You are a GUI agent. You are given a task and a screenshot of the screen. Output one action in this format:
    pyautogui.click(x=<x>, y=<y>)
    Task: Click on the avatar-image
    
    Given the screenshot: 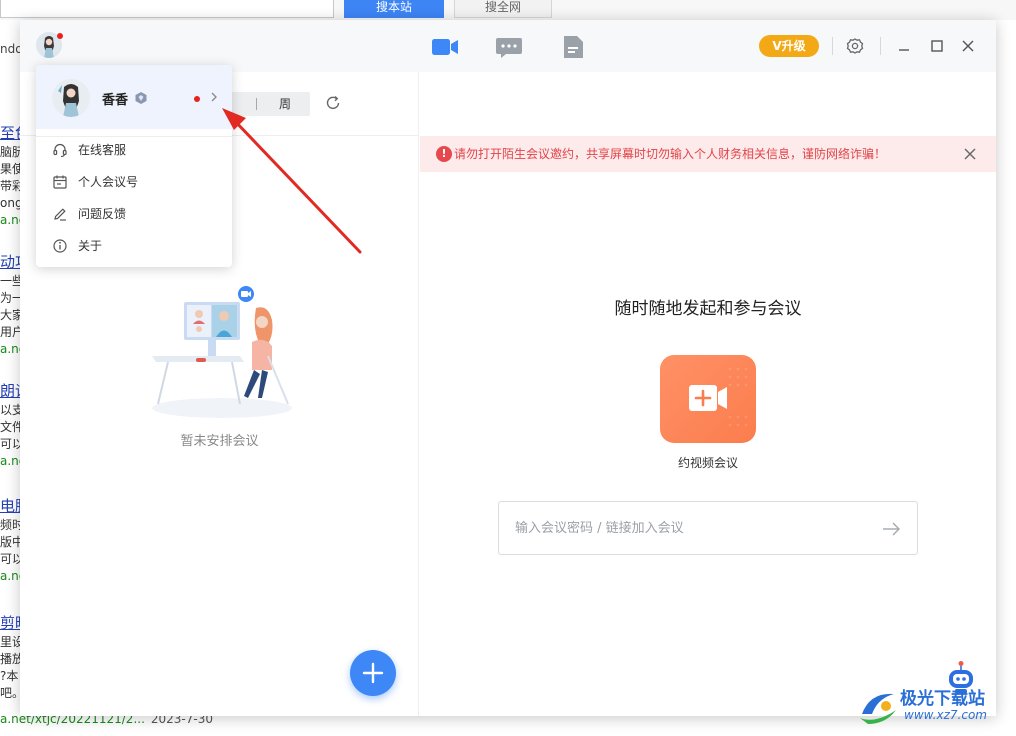 What is the action you would take?
    pyautogui.click(x=71, y=98)
    